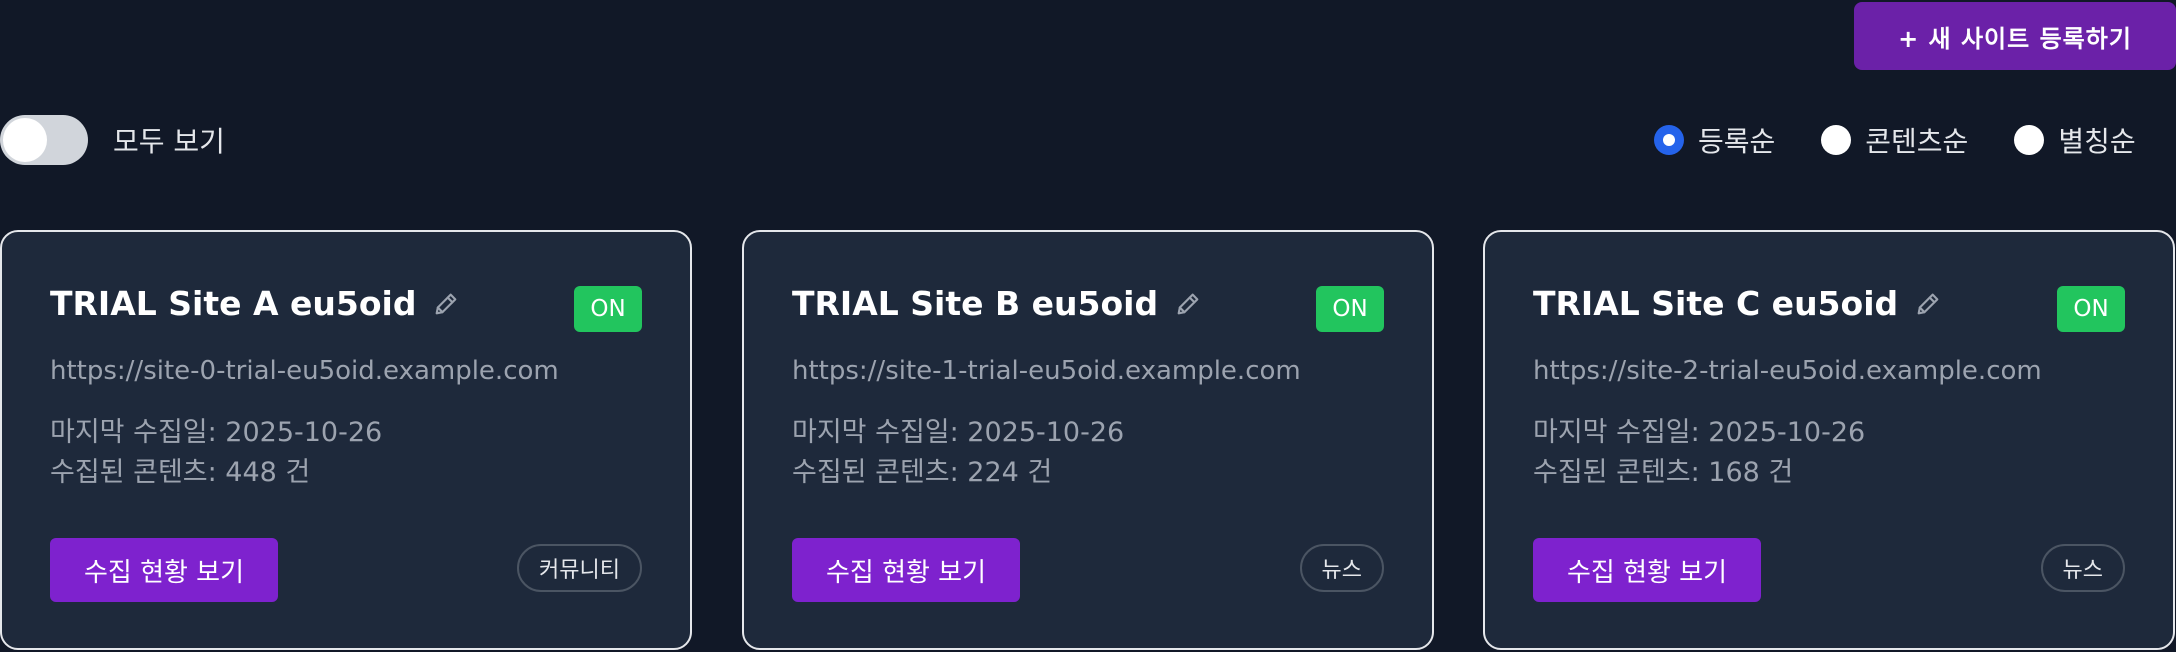 The image size is (2176, 652). I want to click on sort-label-content: 콘텐츠순, so click(1917, 141).